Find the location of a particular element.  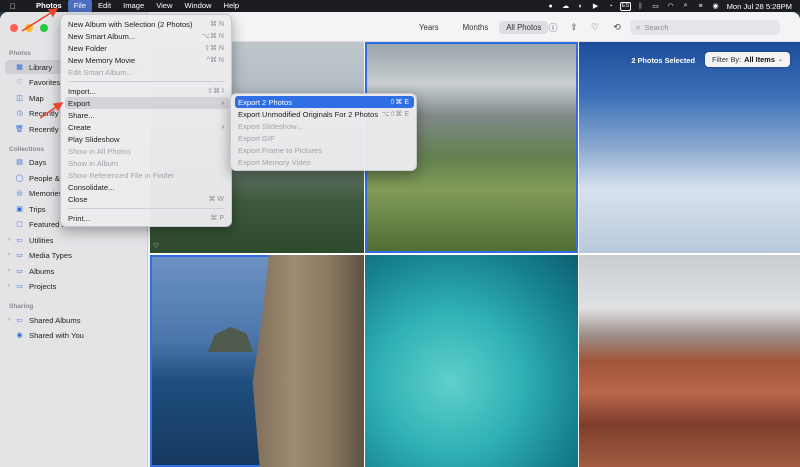

menu-view: View is located at coordinates (164, 6).